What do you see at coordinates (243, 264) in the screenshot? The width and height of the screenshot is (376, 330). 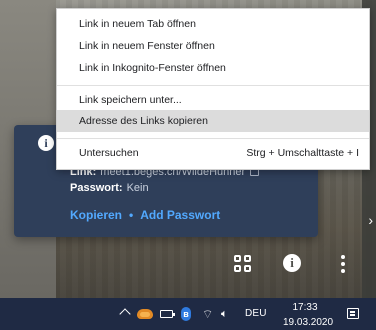 I see `grid-view-icon` at bounding box center [243, 264].